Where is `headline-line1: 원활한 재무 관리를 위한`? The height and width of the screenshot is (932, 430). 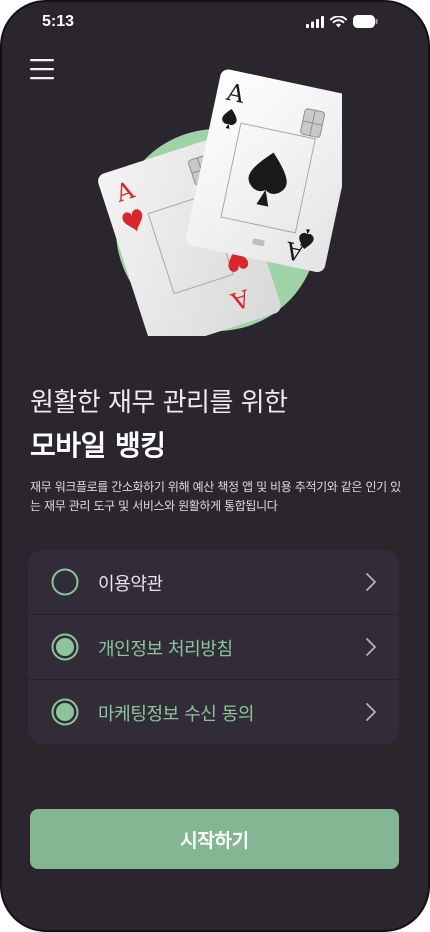
headline-line1: 원활한 재무 관리를 위한 is located at coordinates (159, 403).